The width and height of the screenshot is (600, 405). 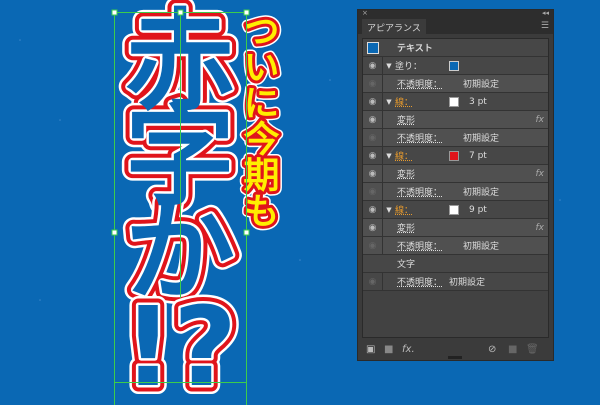 I want to click on fill-swatch, so click(x=454, y=66).